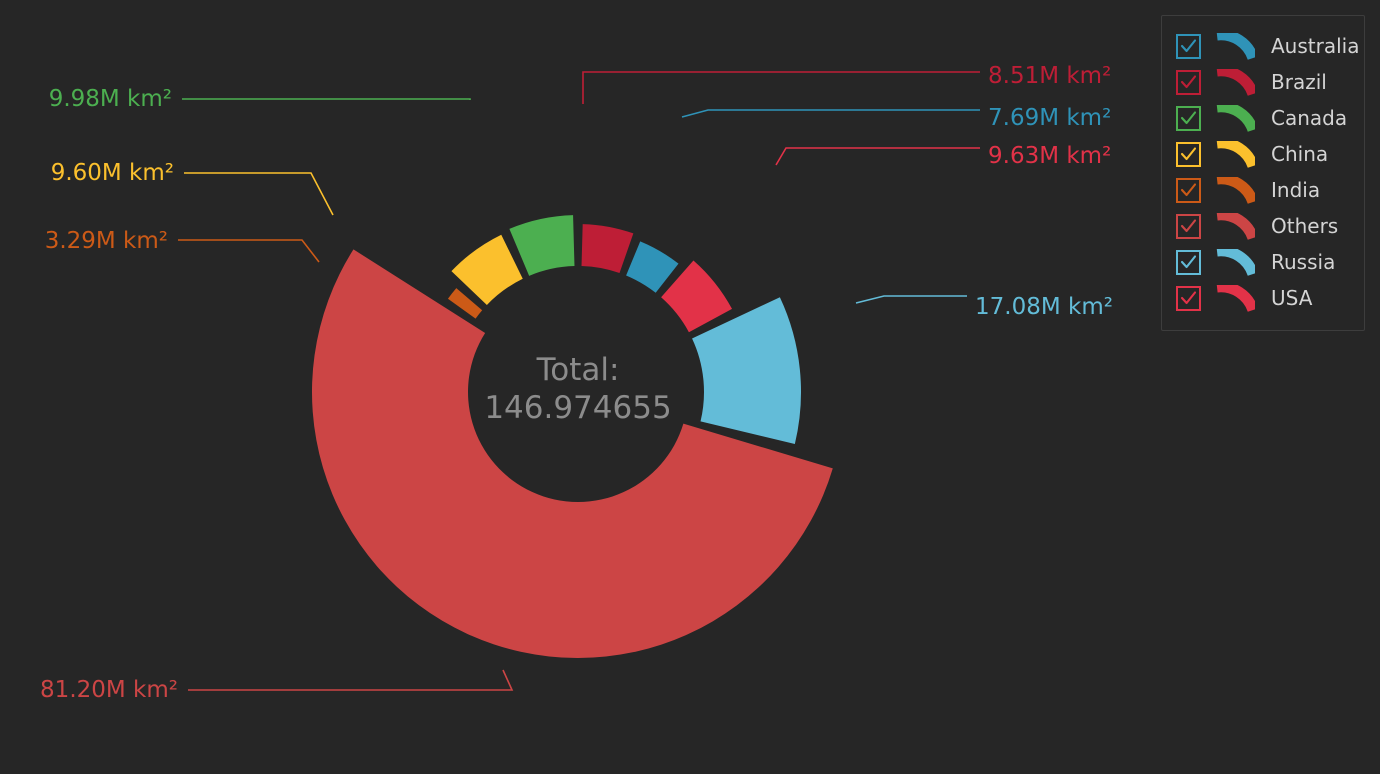 This screenshot has height=774, width=1380. What do you see at coordinates (1265, 118) in the screenshot?
I see `legend-item-canada: Canada` at bounding box center [1265, 118].